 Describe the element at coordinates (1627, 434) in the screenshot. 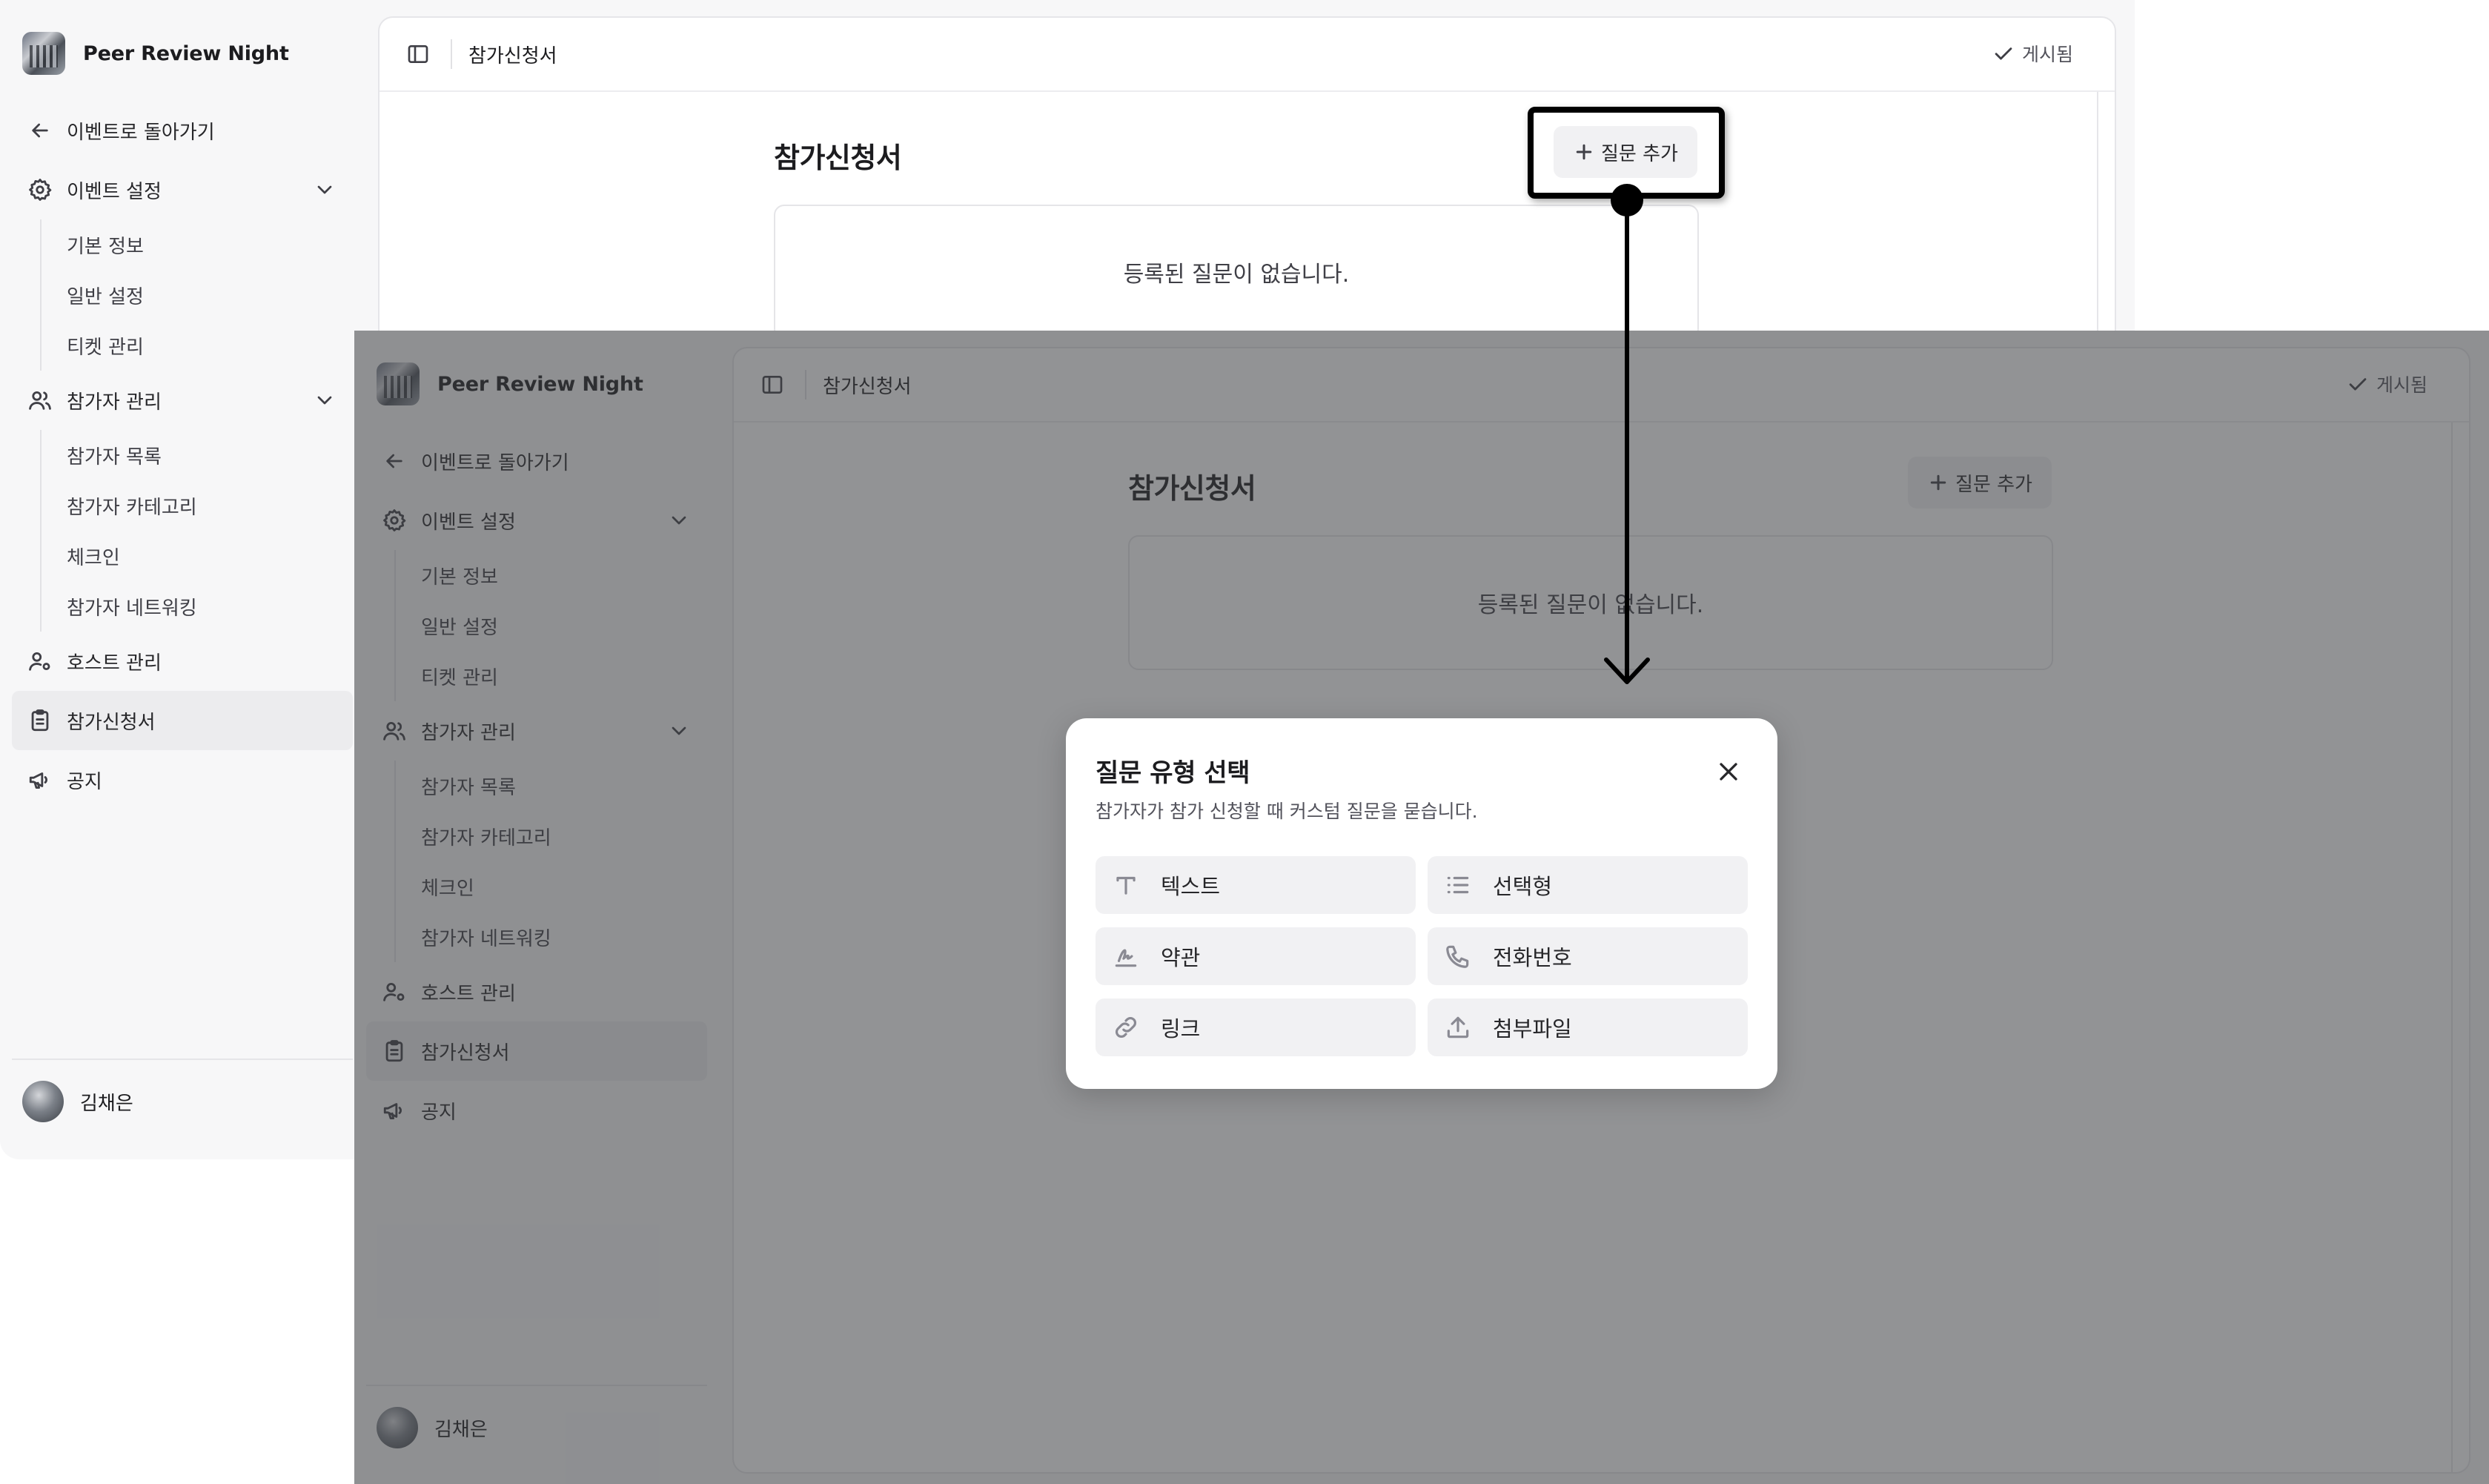

I see `flow-arrow` at that location.